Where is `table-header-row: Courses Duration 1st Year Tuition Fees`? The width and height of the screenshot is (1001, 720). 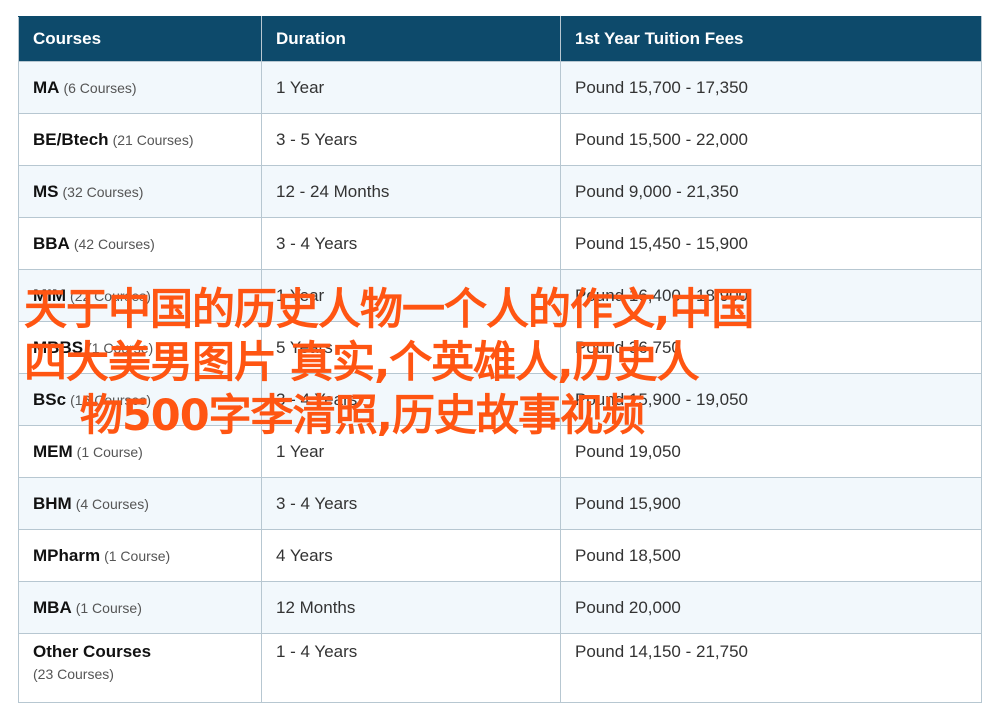
table-header-row: Courses Duration 1st Year Tuition Fees is located at coordinates (500, 39).